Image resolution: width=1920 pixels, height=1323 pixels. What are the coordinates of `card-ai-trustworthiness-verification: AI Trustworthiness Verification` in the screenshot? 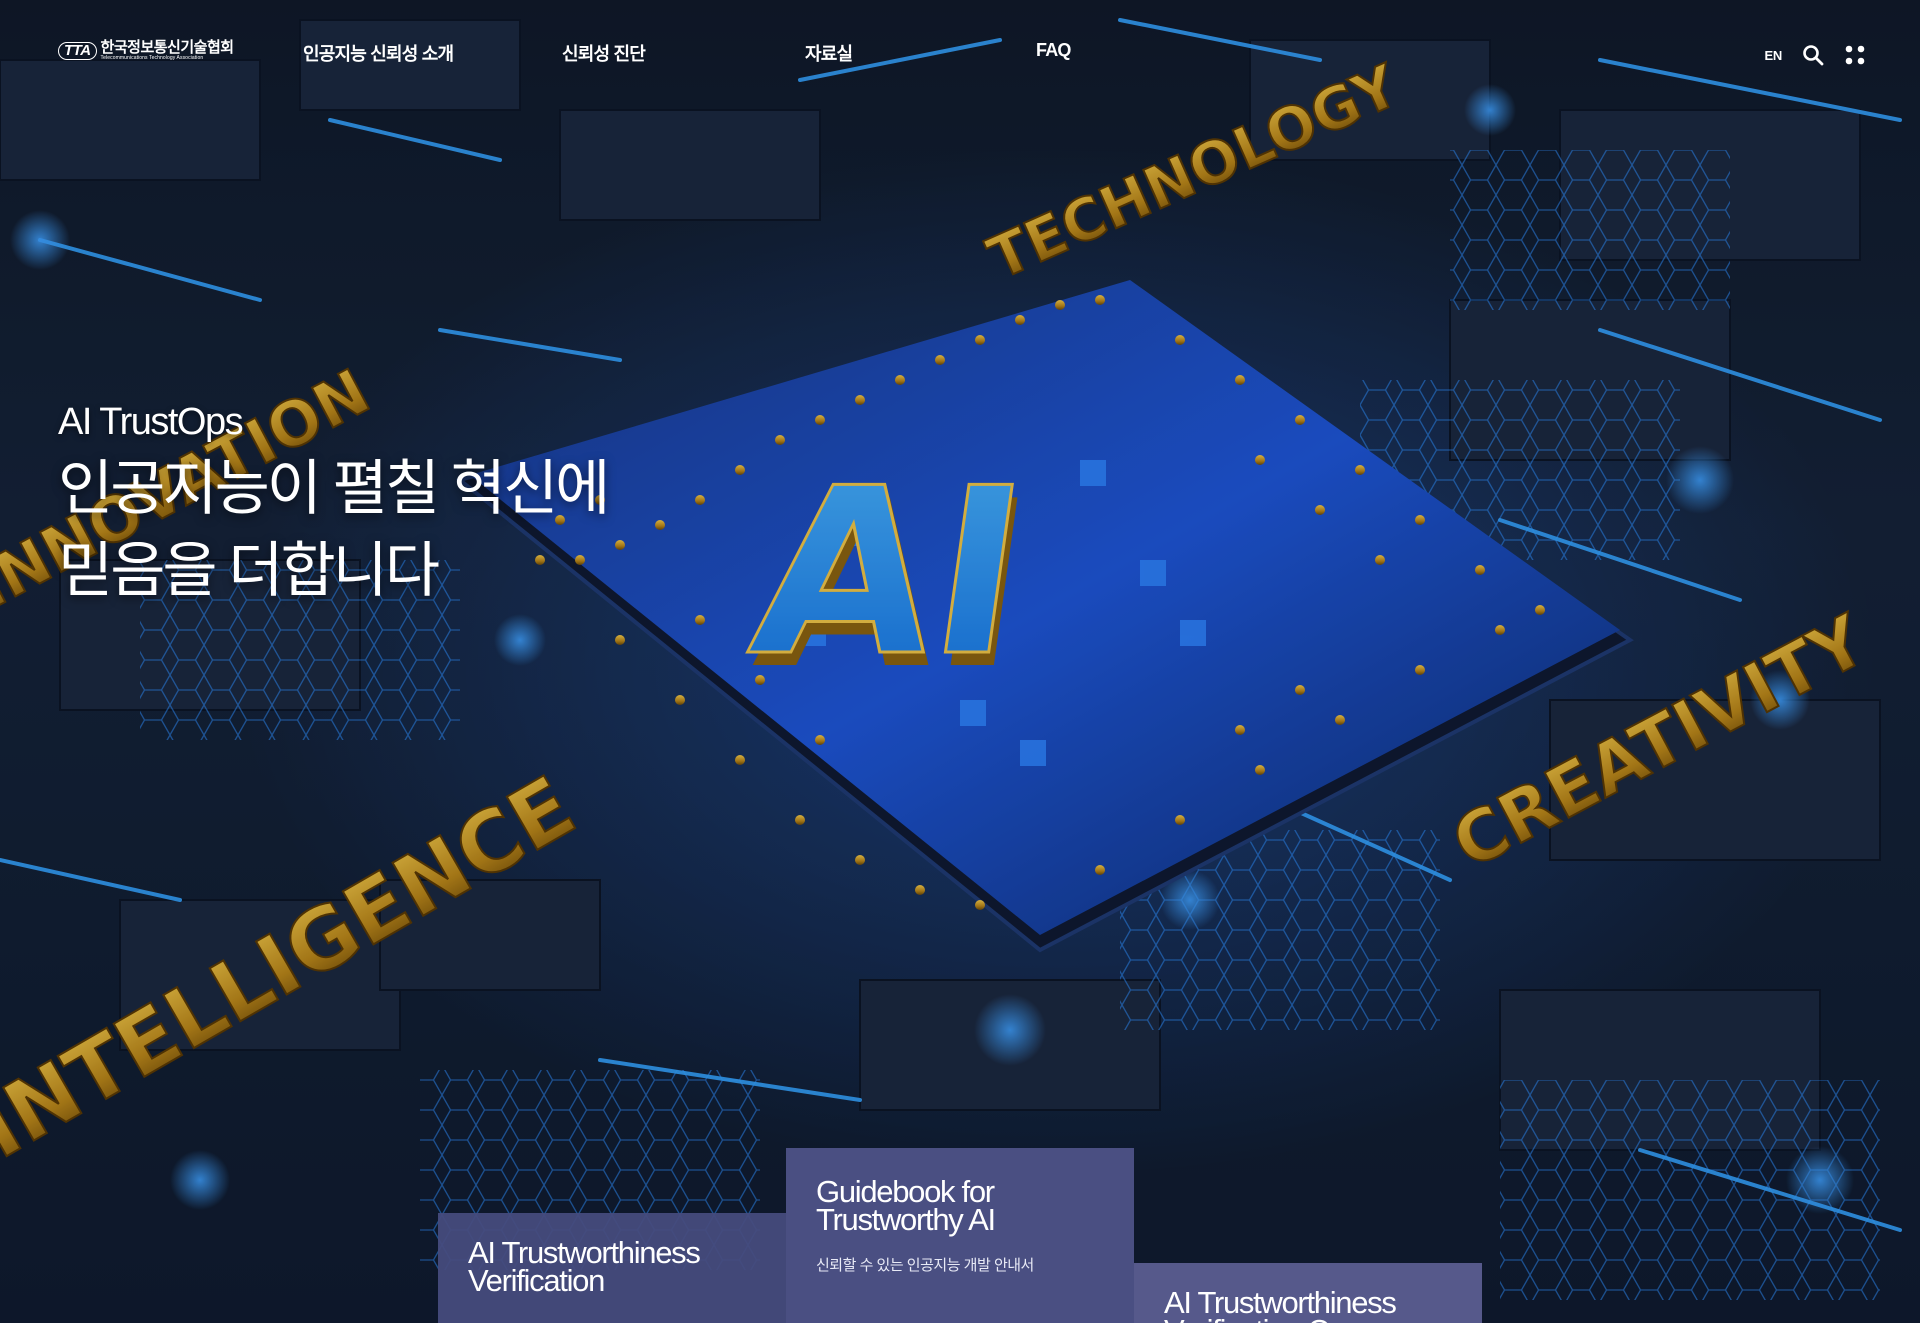 It's located at (612, 1268).